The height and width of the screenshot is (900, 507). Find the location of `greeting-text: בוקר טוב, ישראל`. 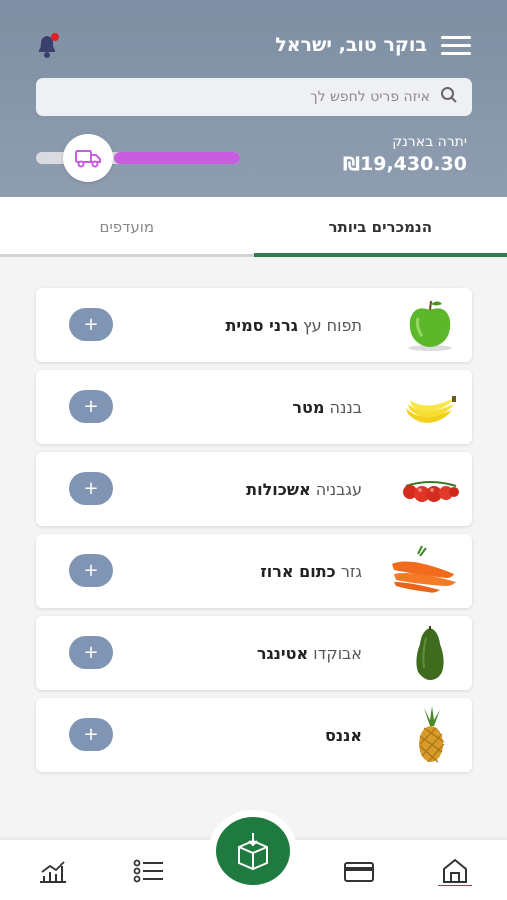

greeting-text: בוקר טוב, ישראל is located at coordinates (351, 45).